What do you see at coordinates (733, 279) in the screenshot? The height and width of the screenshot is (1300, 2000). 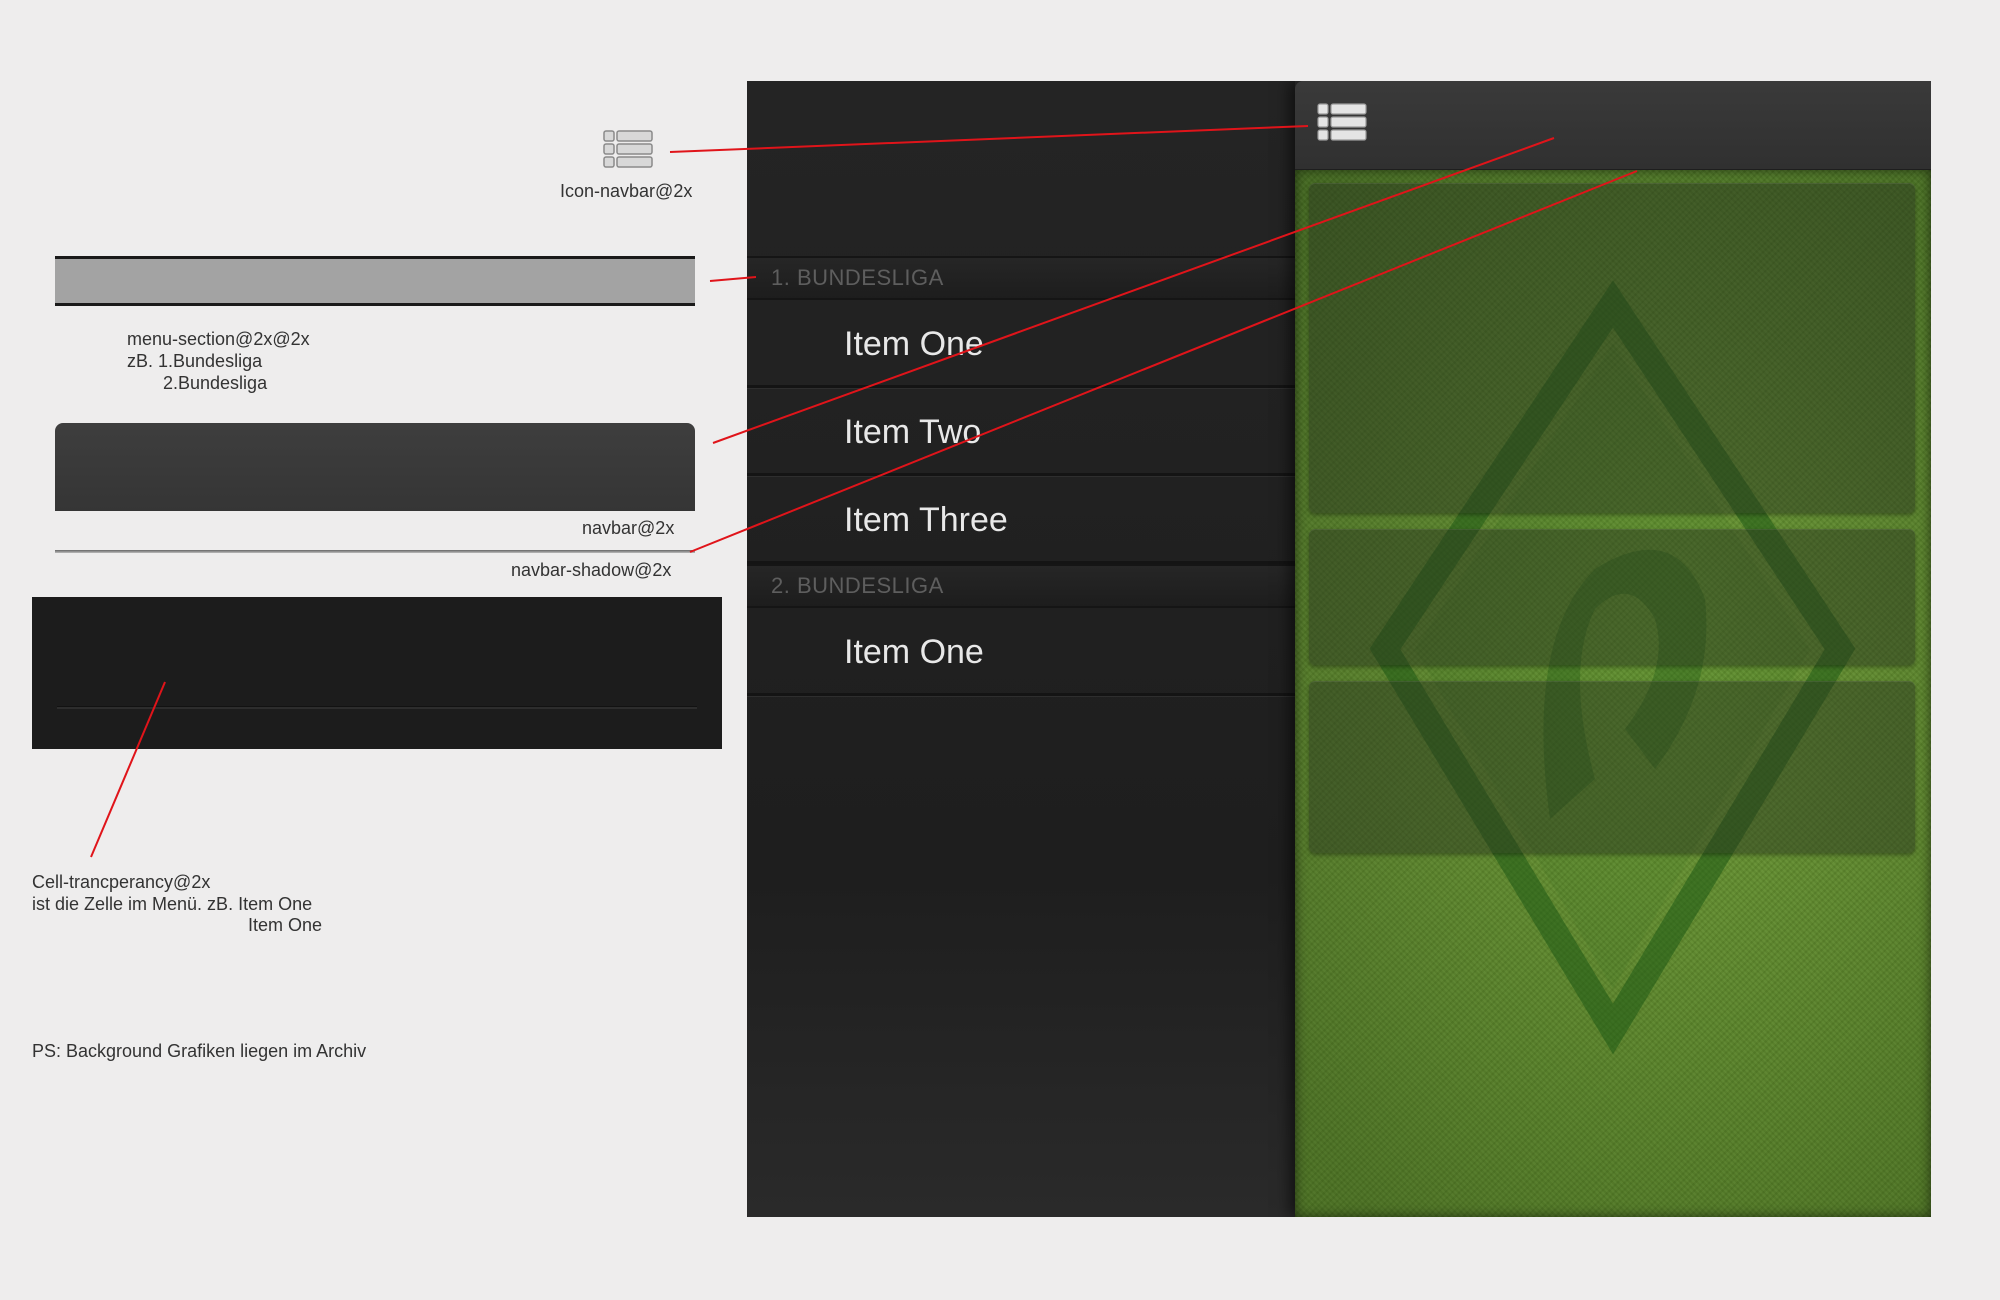 I see `section-annotation-line` at bounding box center [733, 279].